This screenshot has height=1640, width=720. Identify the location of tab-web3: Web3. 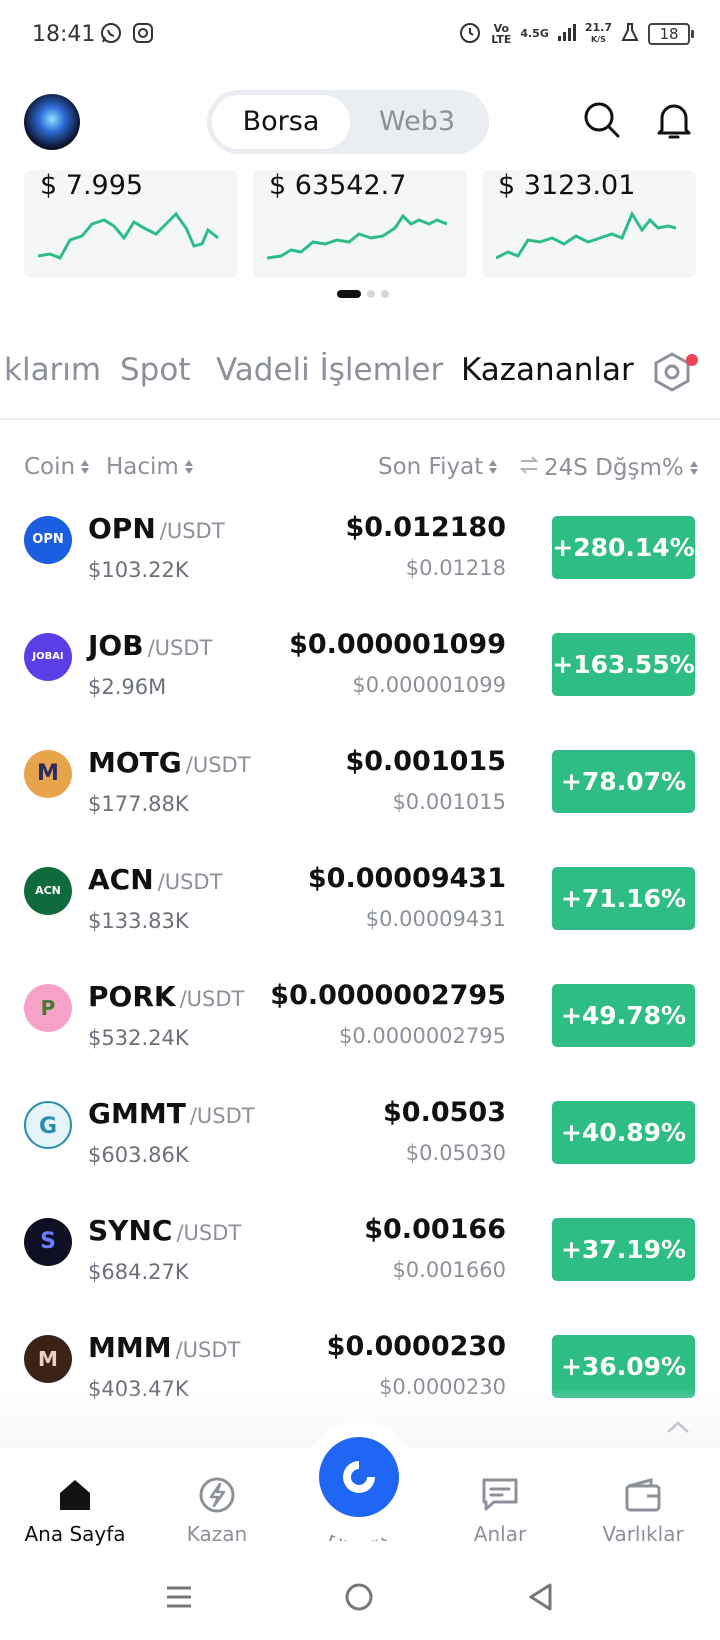
(417, 122).